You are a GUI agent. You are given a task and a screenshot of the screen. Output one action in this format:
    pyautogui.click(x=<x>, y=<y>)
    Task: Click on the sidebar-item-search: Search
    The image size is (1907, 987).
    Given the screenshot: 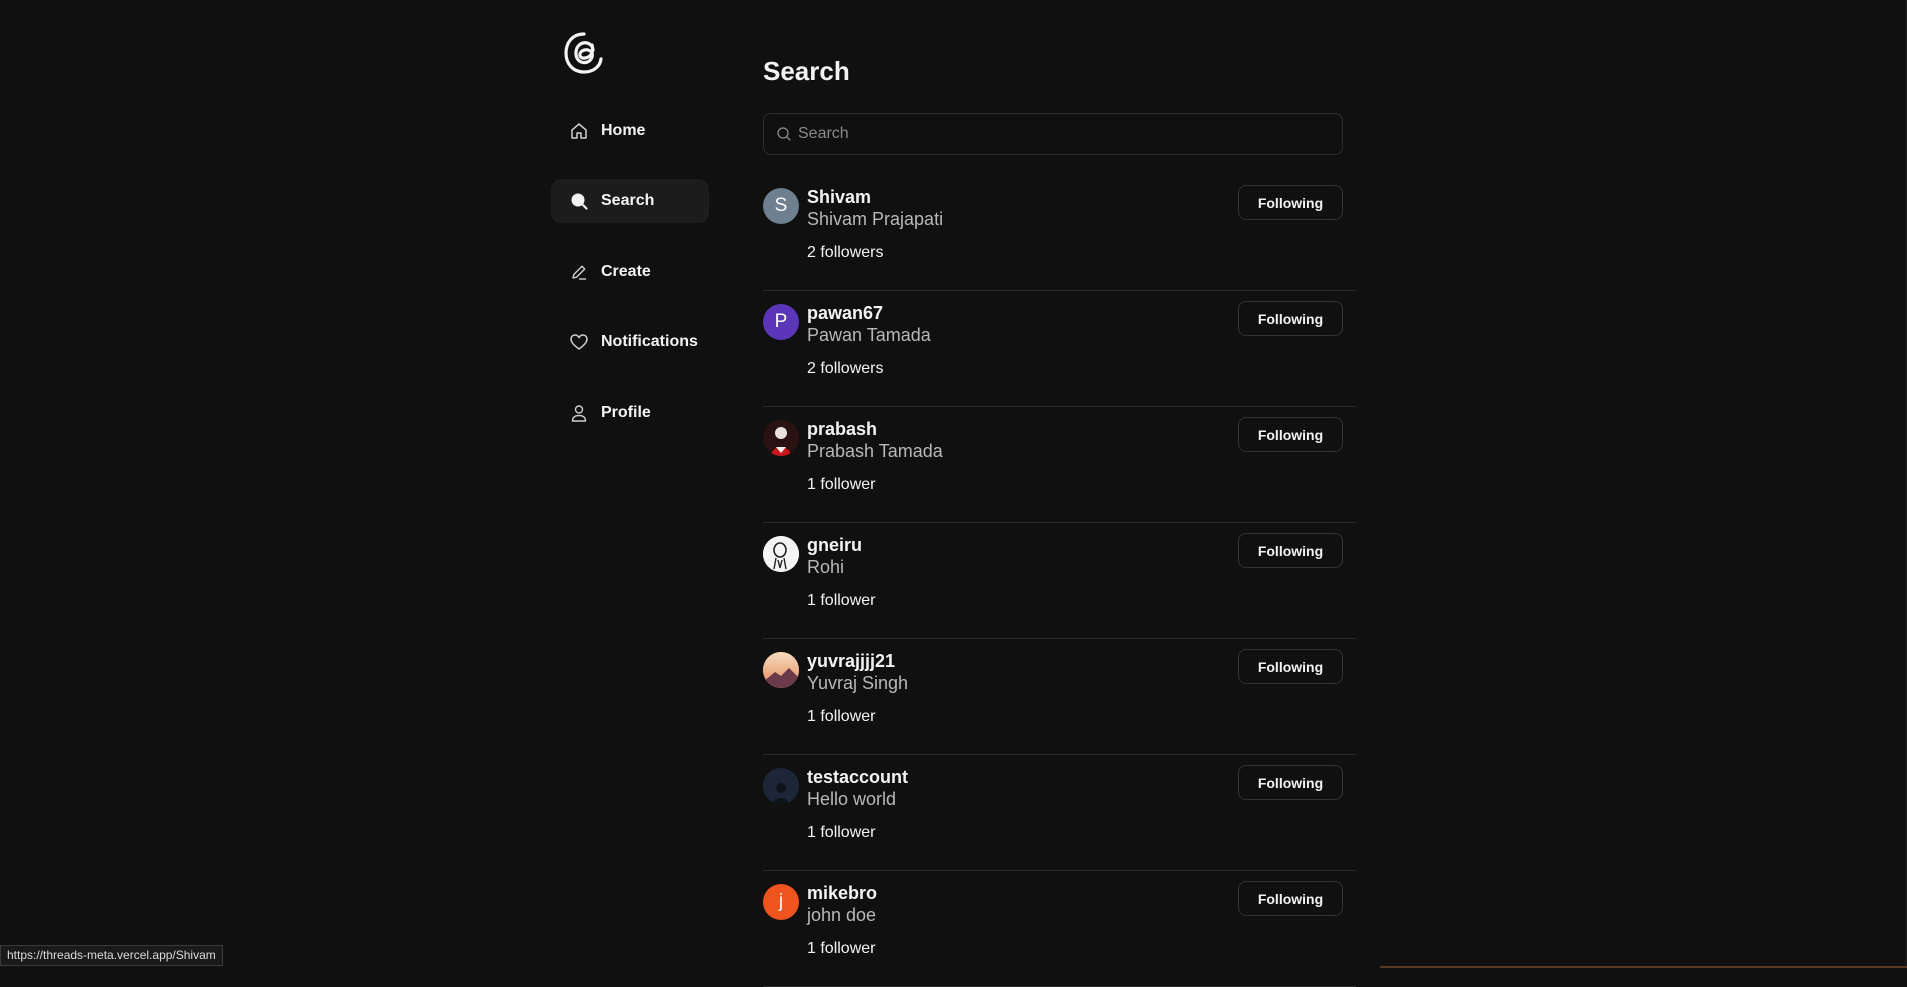 What is the action you would take?
    pyautogui.click(x=630, y=201)
    